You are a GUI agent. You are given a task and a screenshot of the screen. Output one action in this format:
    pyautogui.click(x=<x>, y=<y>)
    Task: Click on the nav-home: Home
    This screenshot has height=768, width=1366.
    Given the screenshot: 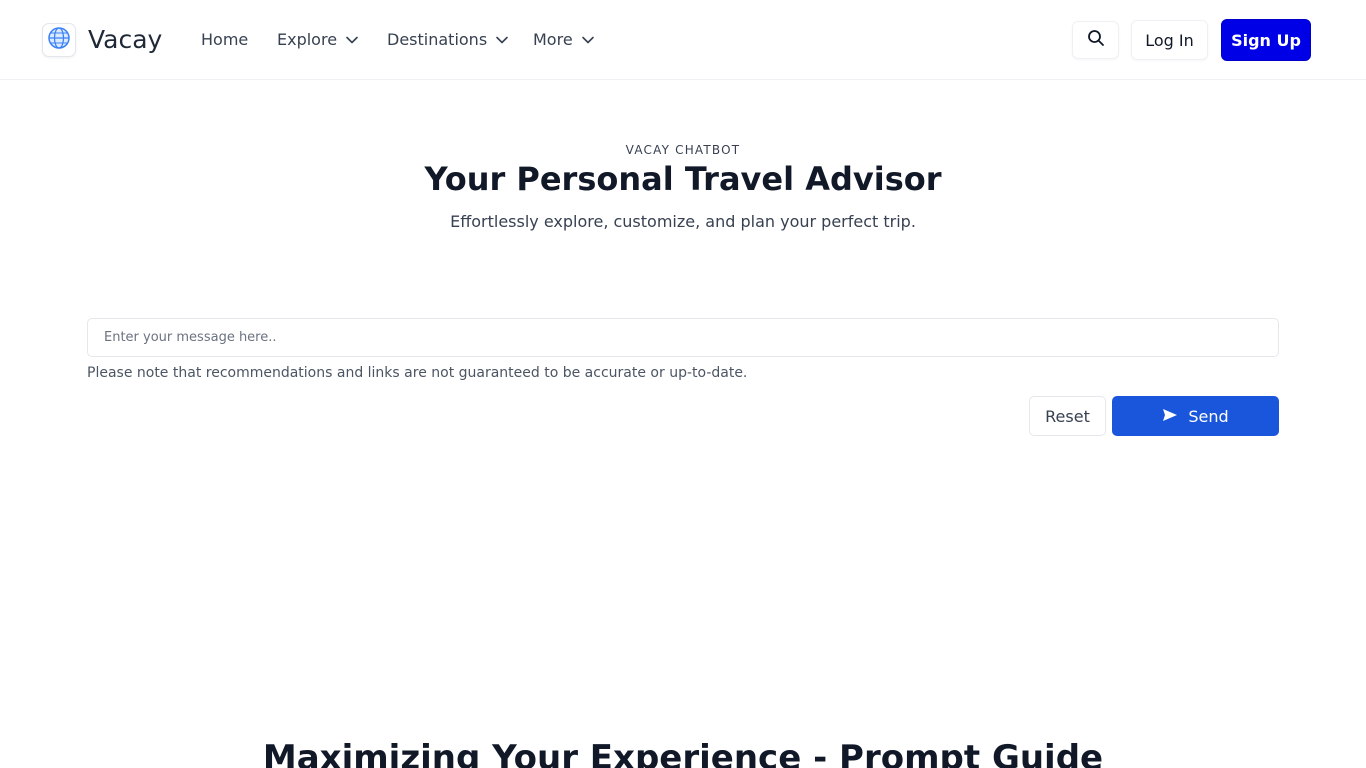 What is the action you would take?
    pyautogui.click(x=224, y=39)
    